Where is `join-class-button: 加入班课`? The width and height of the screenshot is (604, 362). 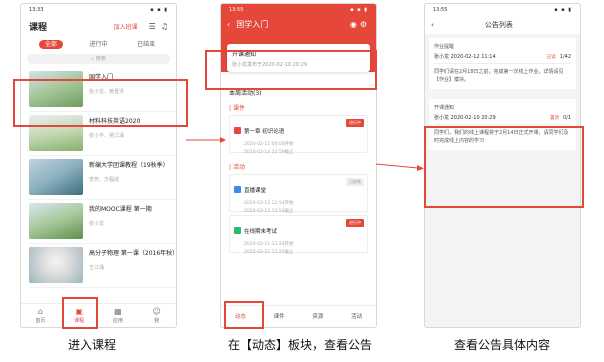 join-class-button: 加入班课 is located at coordinates (126, 26).